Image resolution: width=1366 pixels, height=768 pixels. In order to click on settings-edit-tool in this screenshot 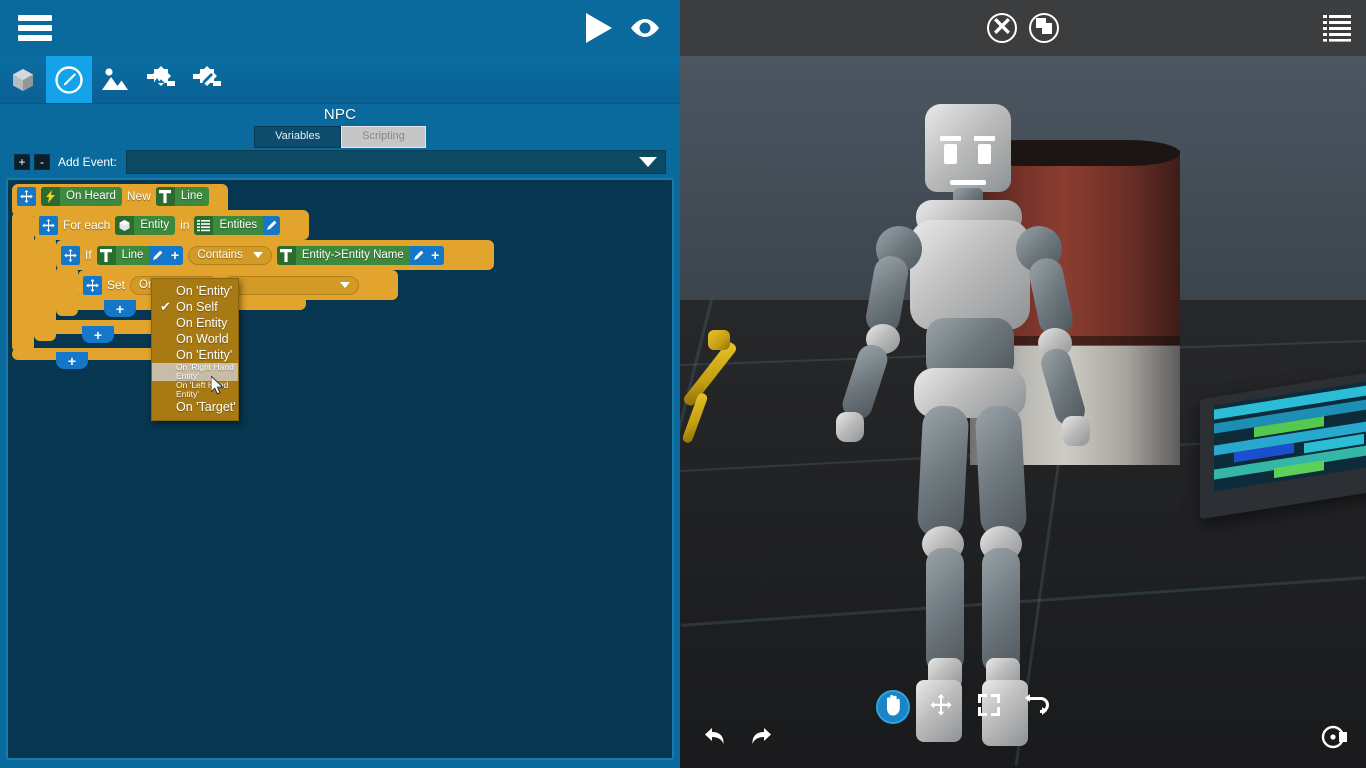, I will do `click(207, 79)`.